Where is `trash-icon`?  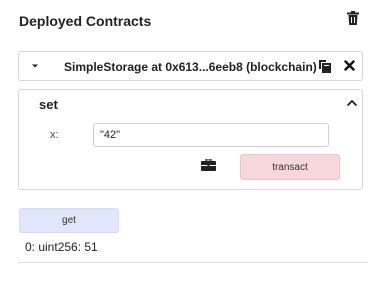
trash-icon is located at coordinates (353, 18).